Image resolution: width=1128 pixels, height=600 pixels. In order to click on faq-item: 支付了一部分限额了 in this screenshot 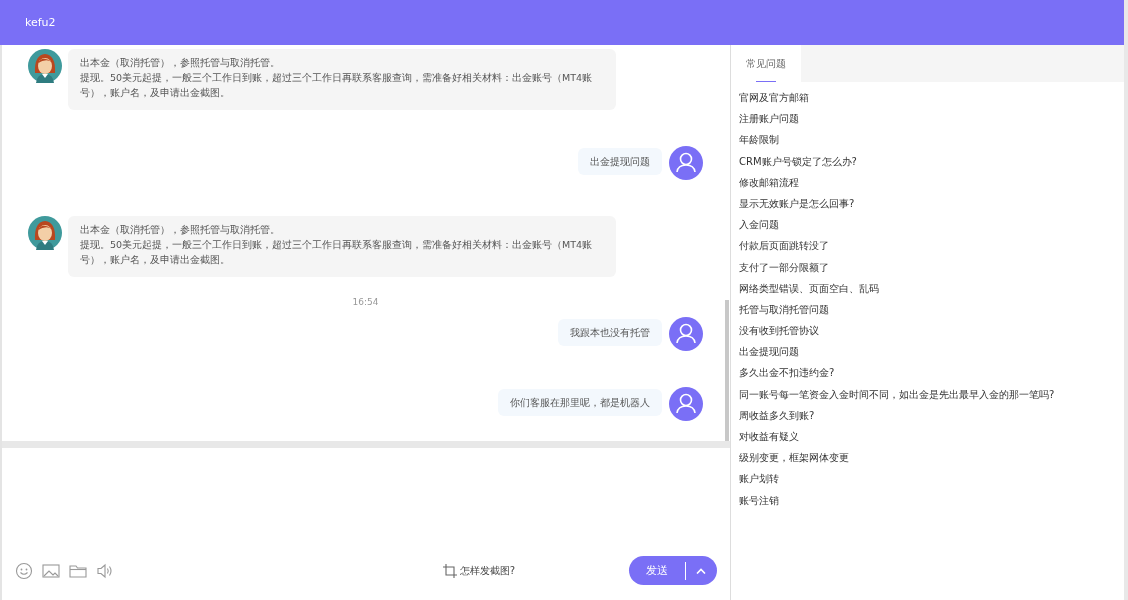, I will do `click(927, 267)`.